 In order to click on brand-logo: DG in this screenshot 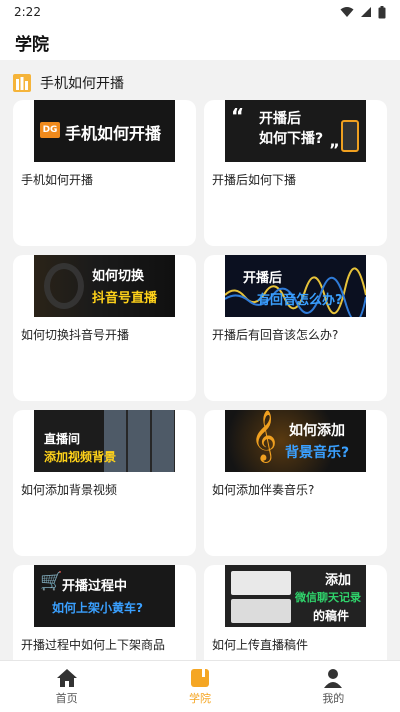, I will do `click(50, 130)`.